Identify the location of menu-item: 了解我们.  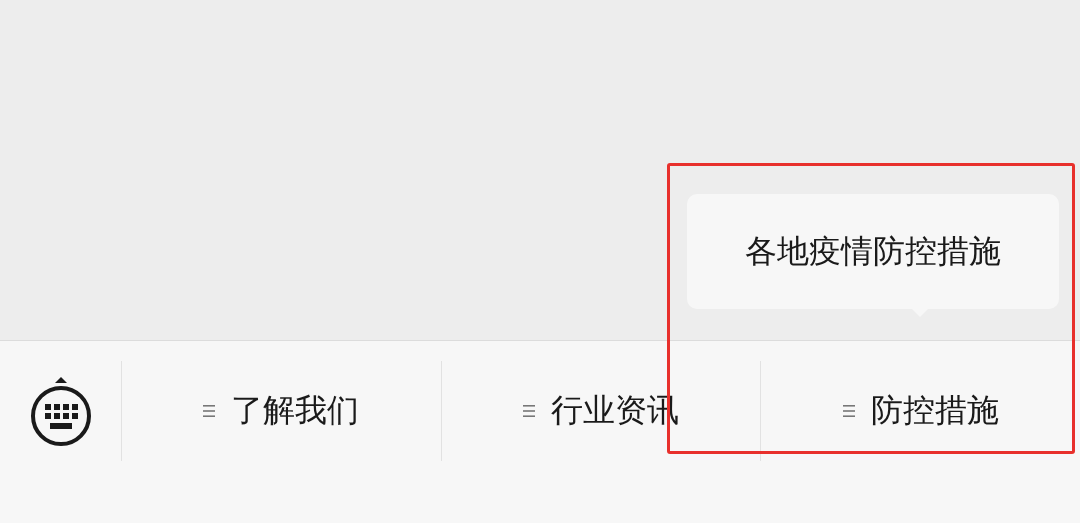
(281, 411).